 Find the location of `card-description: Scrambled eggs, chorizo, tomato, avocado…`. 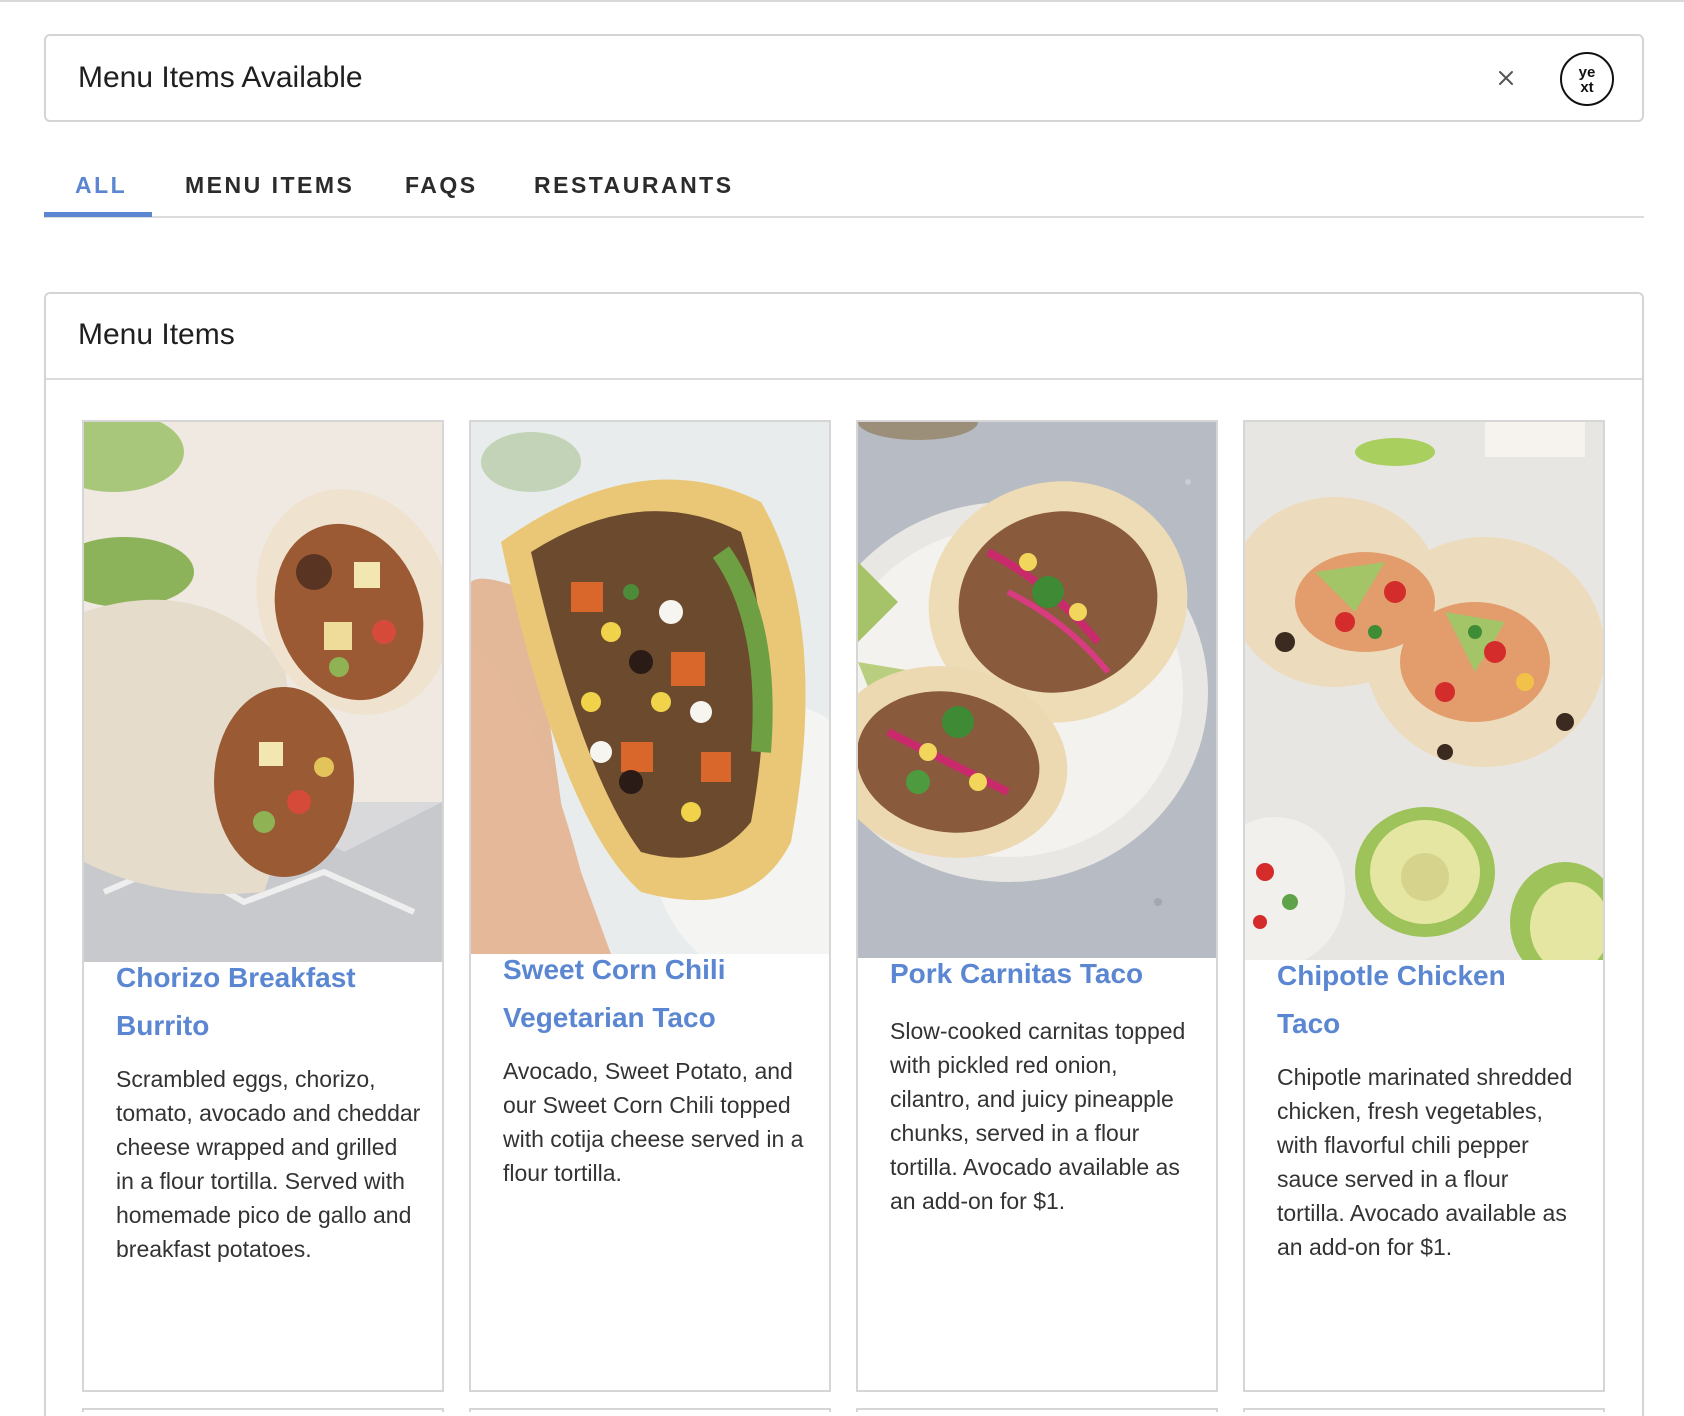

card-description: Scrambled eggs, chorizo, tomato, avocado… is located at coordinates (268, 1164).